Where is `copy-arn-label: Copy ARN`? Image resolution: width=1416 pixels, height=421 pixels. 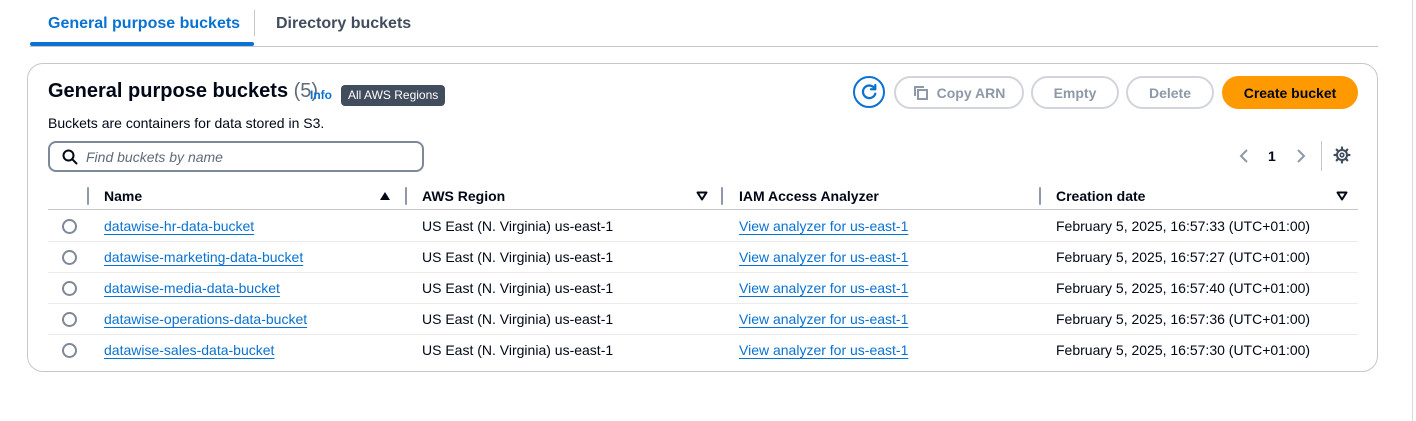 copy-arn-label: Copy ARN is located at coordinates (971, 92).